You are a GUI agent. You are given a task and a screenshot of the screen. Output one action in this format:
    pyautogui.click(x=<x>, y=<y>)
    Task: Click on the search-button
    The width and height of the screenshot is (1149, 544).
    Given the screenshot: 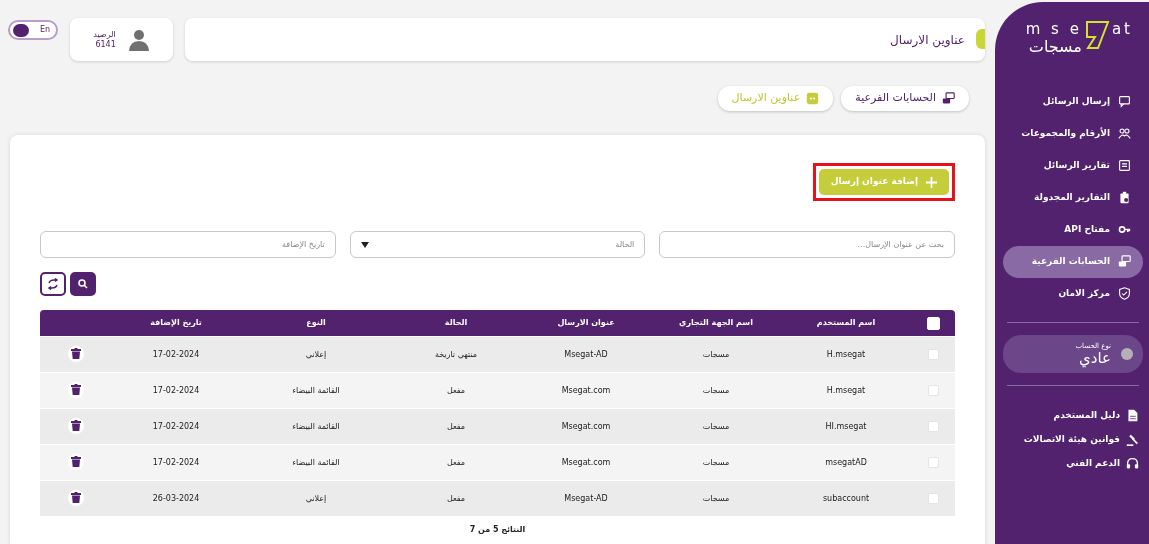 What is the action you would take?
    pyautogui.click(x=83, y=284)
    